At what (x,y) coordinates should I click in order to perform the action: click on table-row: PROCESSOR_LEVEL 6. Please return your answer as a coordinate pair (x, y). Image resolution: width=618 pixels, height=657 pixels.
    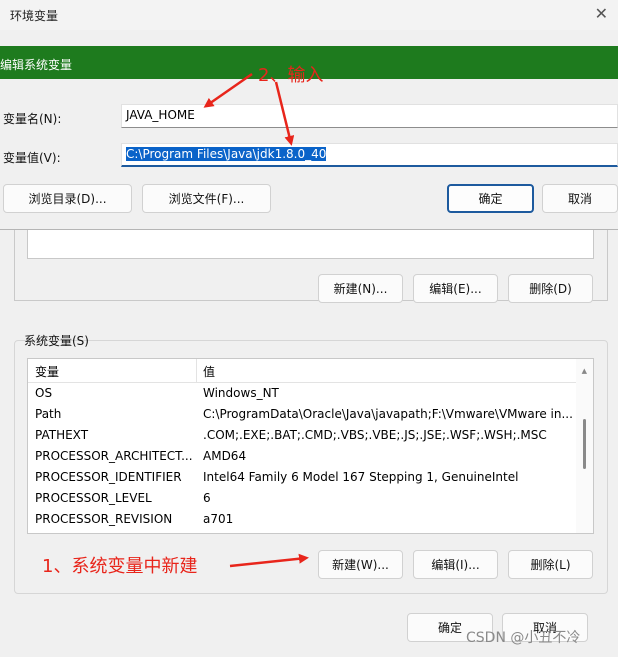
    Looking at the image, I should click on (302, 498).